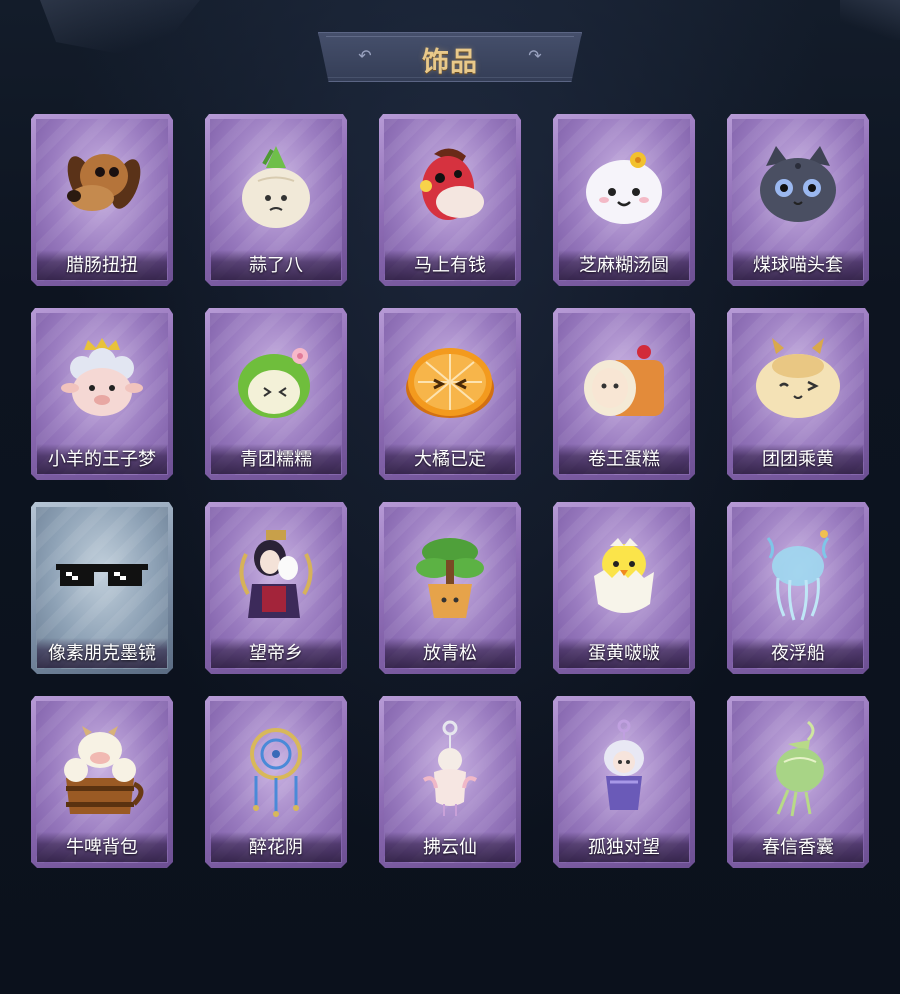  What do you see at coordinates (624, 574) in the screenshot?
I see `chick-in-egg-icon` at bounding box center [624, 574].